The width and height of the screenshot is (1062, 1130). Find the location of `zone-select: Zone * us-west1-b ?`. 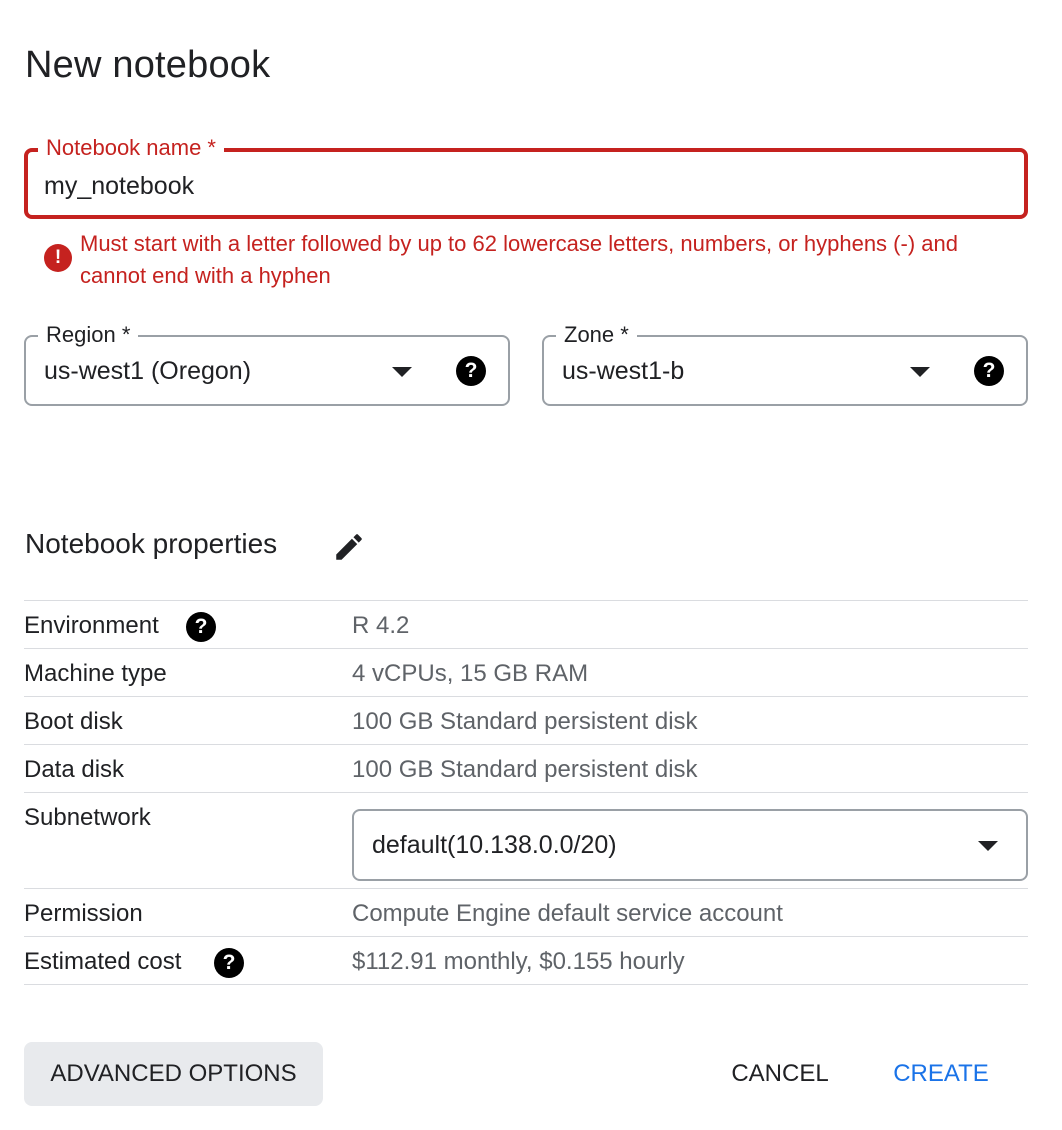

zone-select: Zone * us-west1-b ? is located at coordinates (785, 363).